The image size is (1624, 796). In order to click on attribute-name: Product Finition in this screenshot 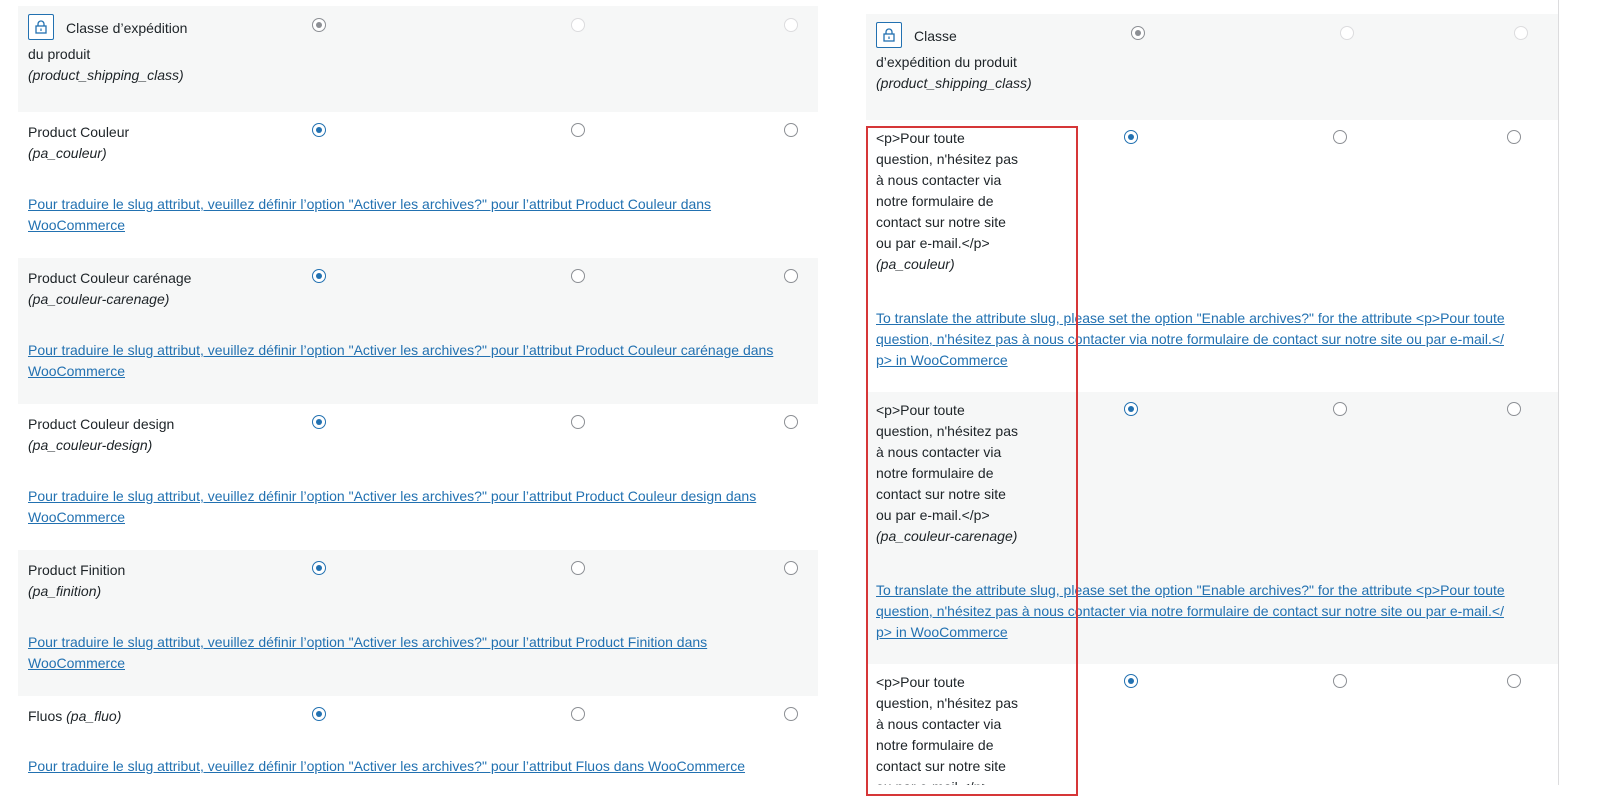, I will do `click(77, 570)`.